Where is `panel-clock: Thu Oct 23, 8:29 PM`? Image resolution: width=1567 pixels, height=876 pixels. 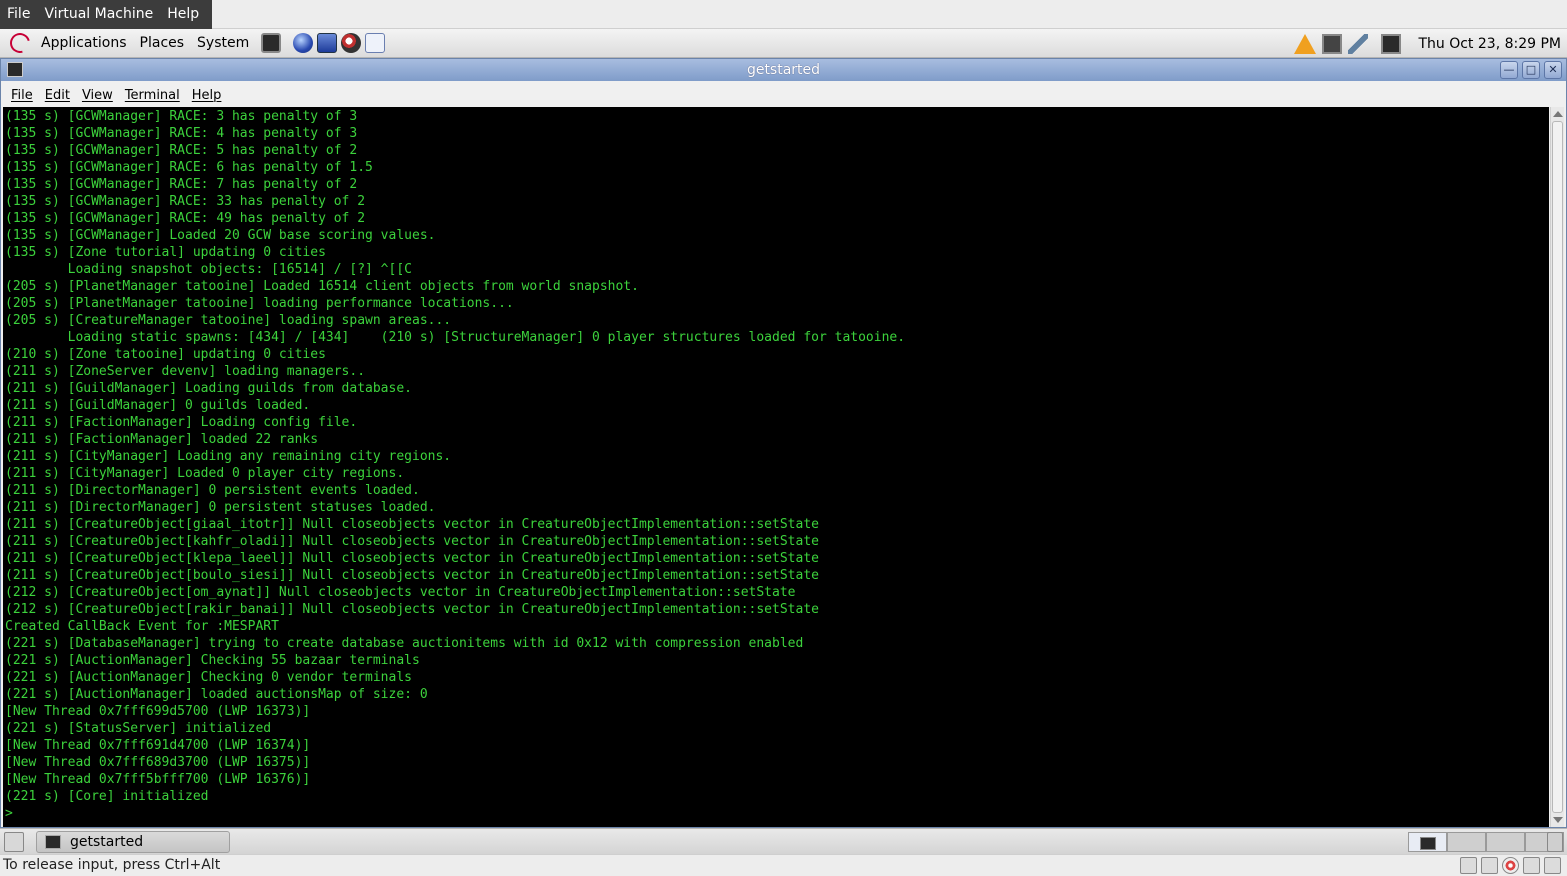
panel-clock: Thu Oct 23, 8:29 PM is located at coordinates (1485, 44).